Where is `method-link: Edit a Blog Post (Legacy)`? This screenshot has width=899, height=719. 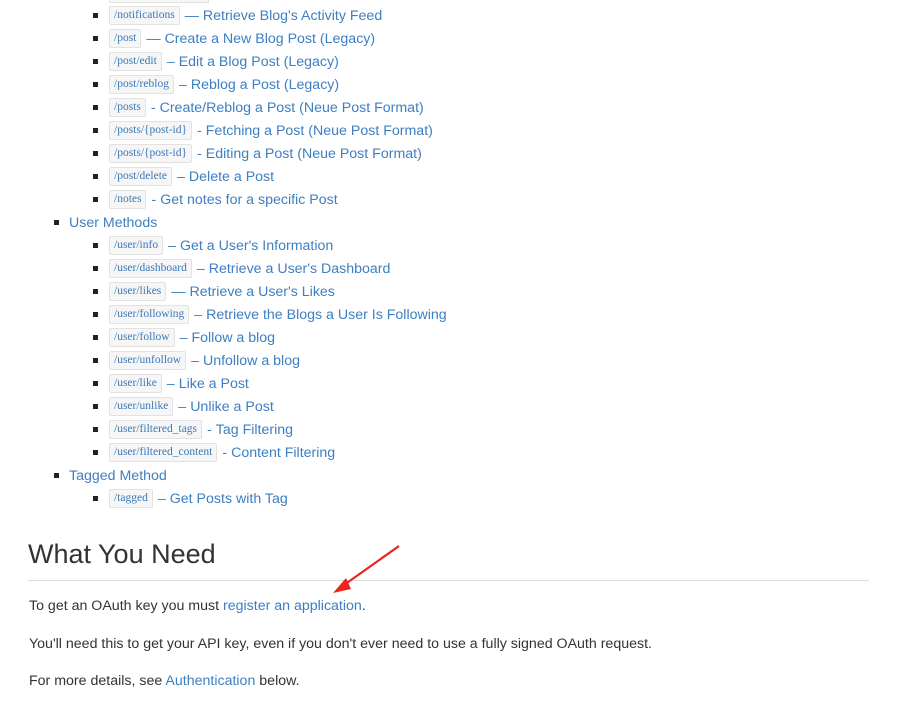
method-link: Edit a Blog Post (Legacy) is located at coordinates (259, 62).